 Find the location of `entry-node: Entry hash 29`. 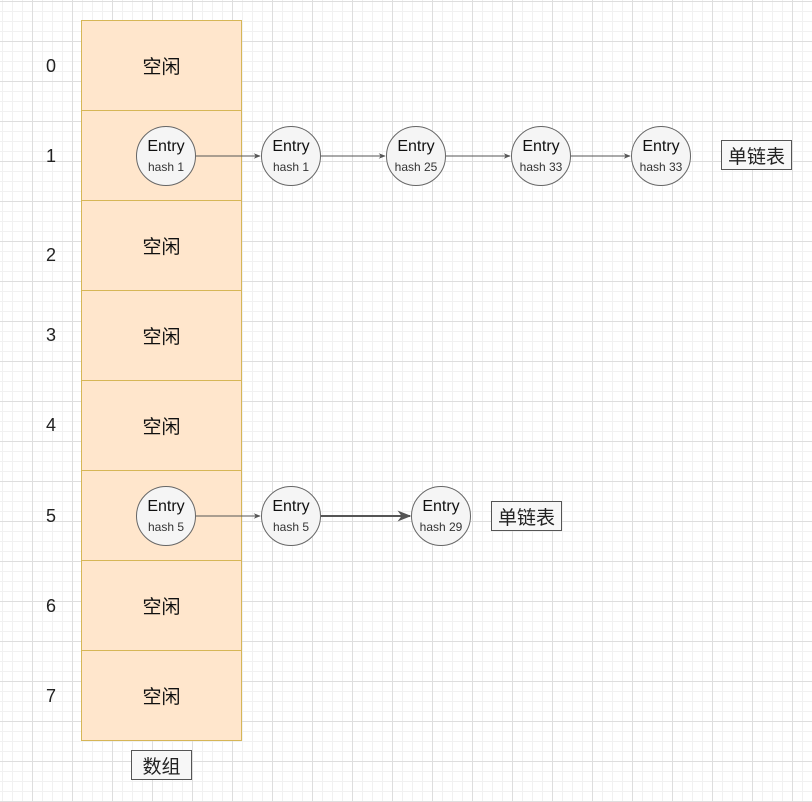

entry-node: Entry hash 29 is located at coordinates (441, 516).